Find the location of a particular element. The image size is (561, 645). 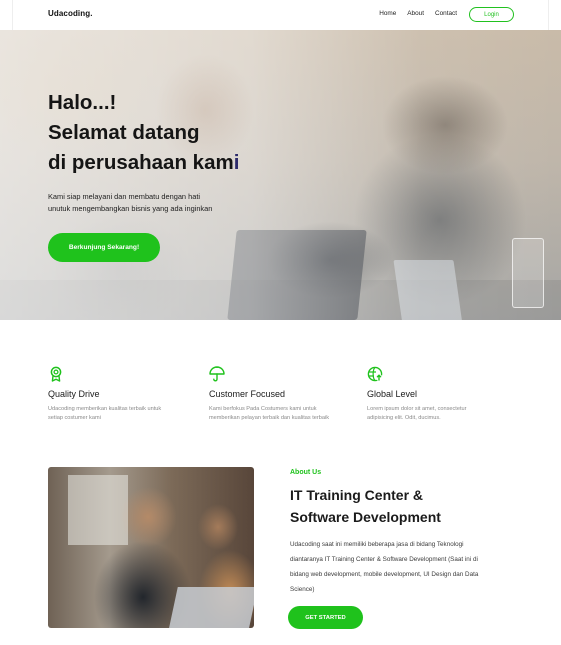

about-image is located at coordinates (151, 547).